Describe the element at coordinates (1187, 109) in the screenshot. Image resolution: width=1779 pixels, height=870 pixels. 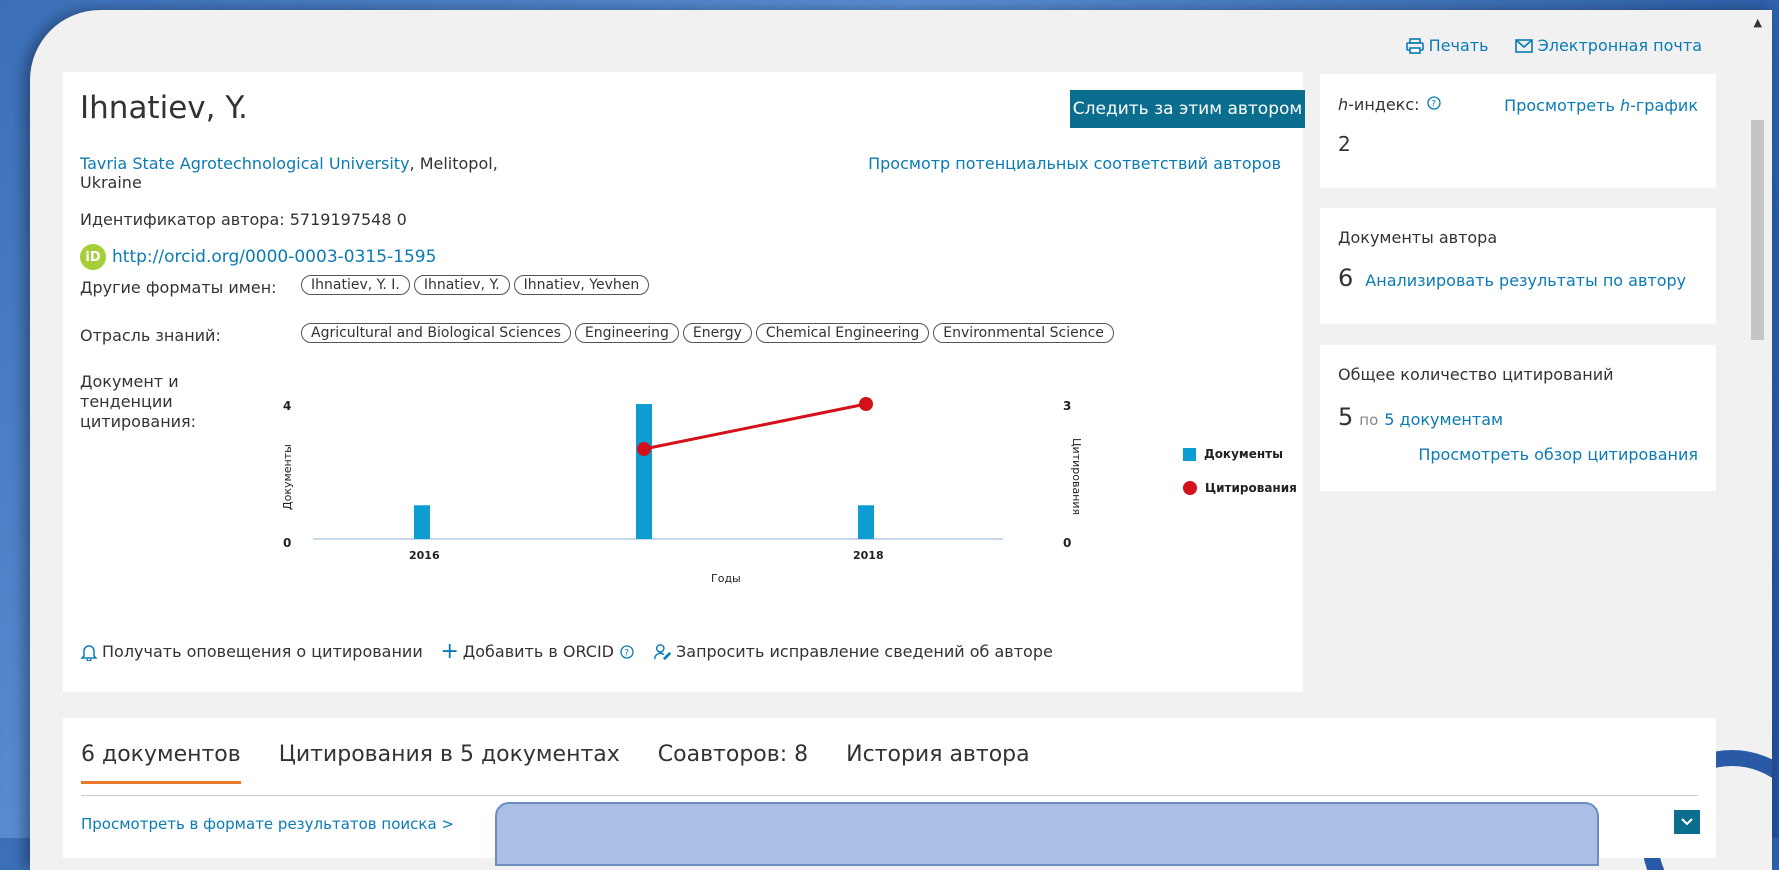
I see `follow-author-button: Следить за этим автором` at that location.